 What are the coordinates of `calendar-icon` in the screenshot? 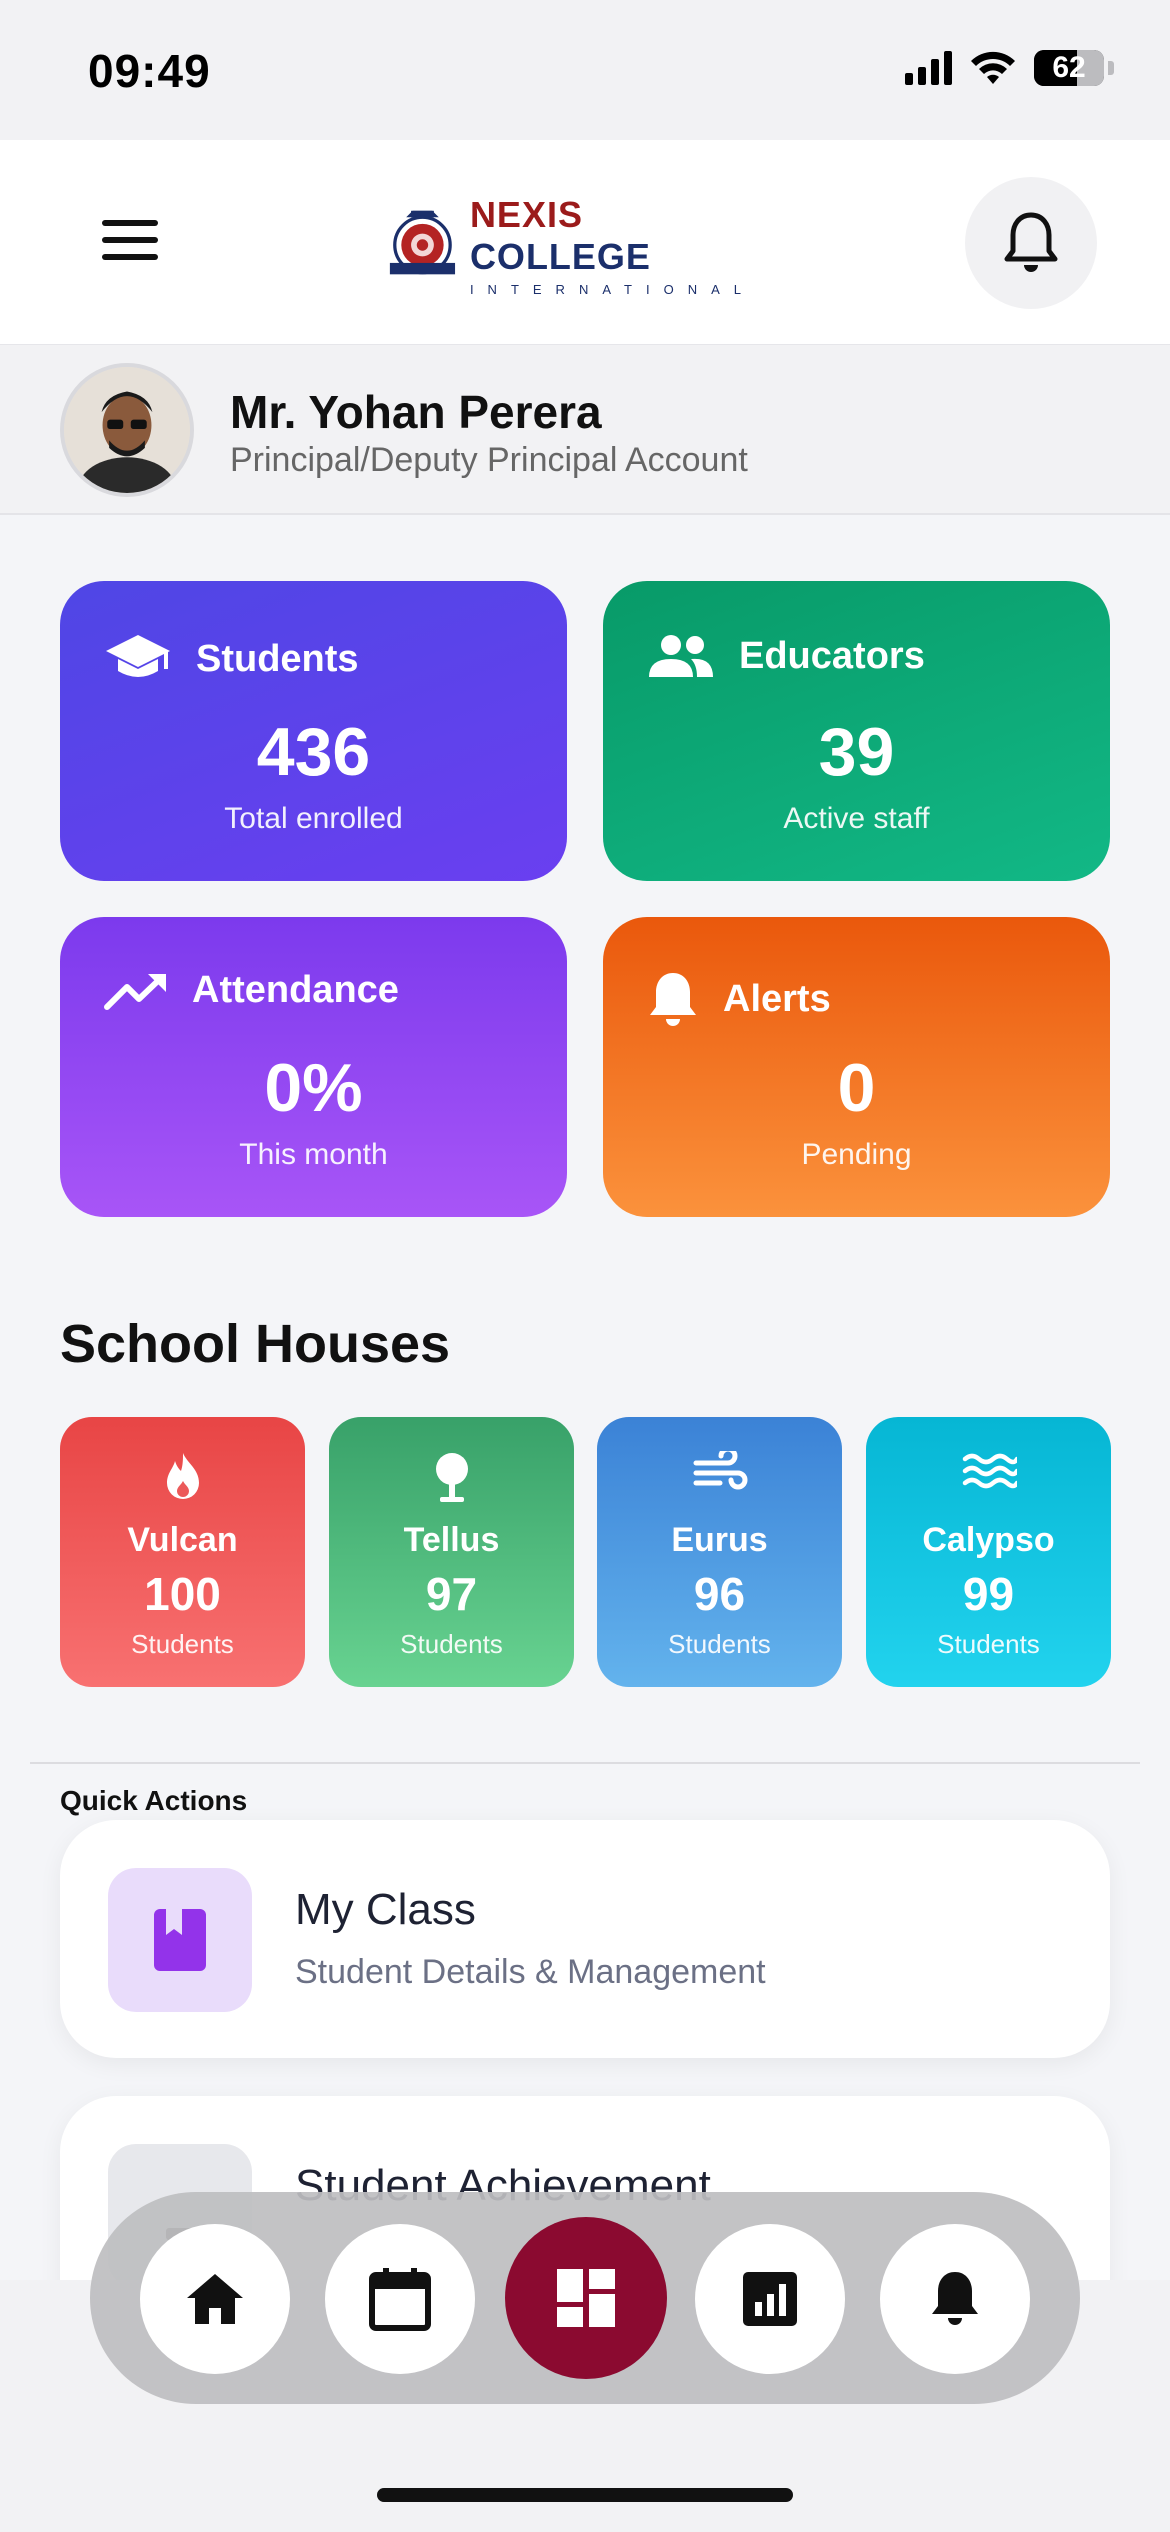 It's located at (400, 2299).